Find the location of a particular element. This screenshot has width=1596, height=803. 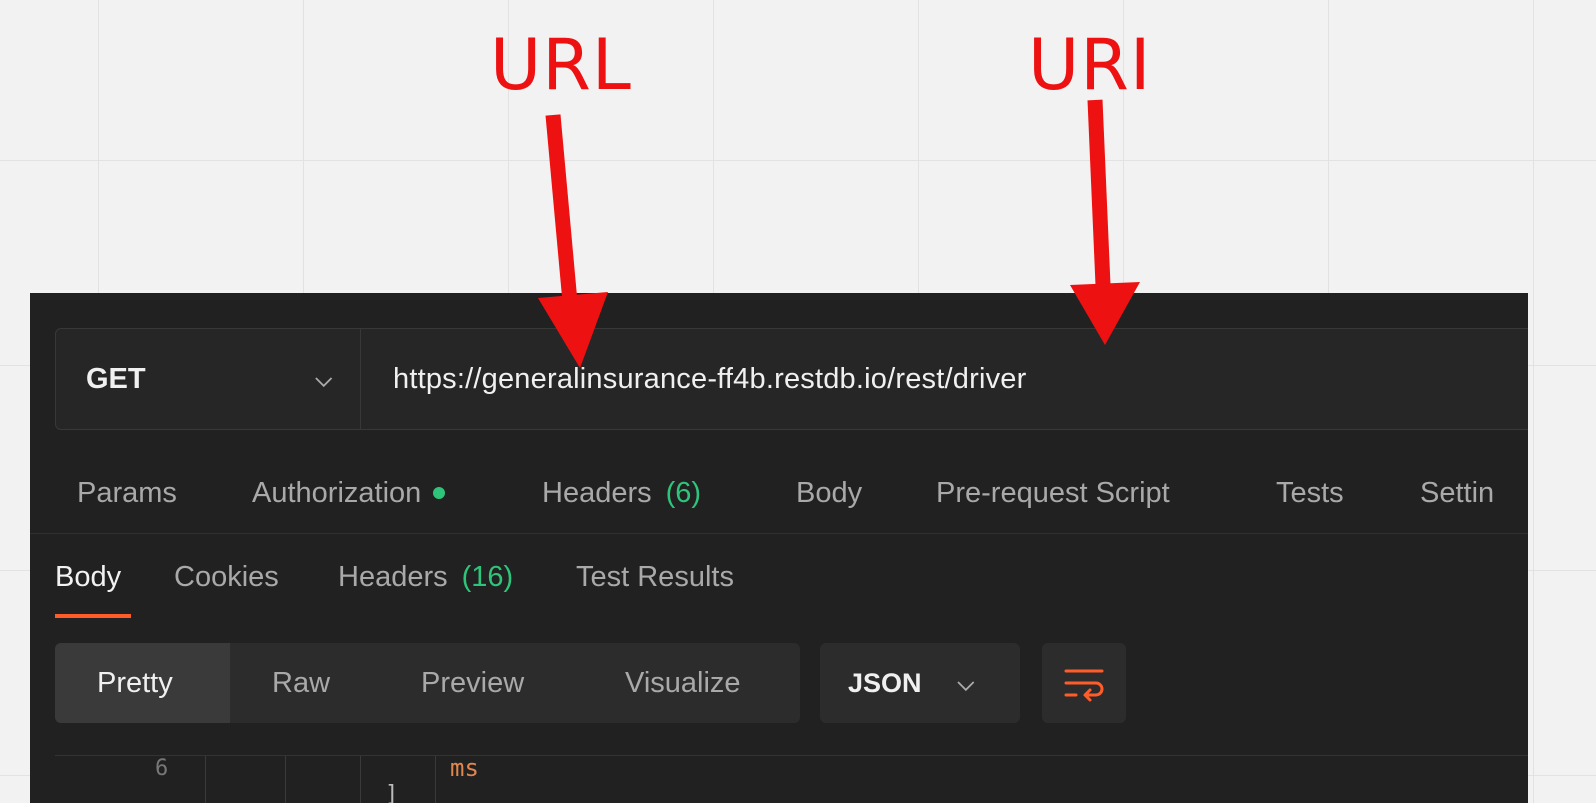

tab-params-label: Params is located at coordinates (127, 492).